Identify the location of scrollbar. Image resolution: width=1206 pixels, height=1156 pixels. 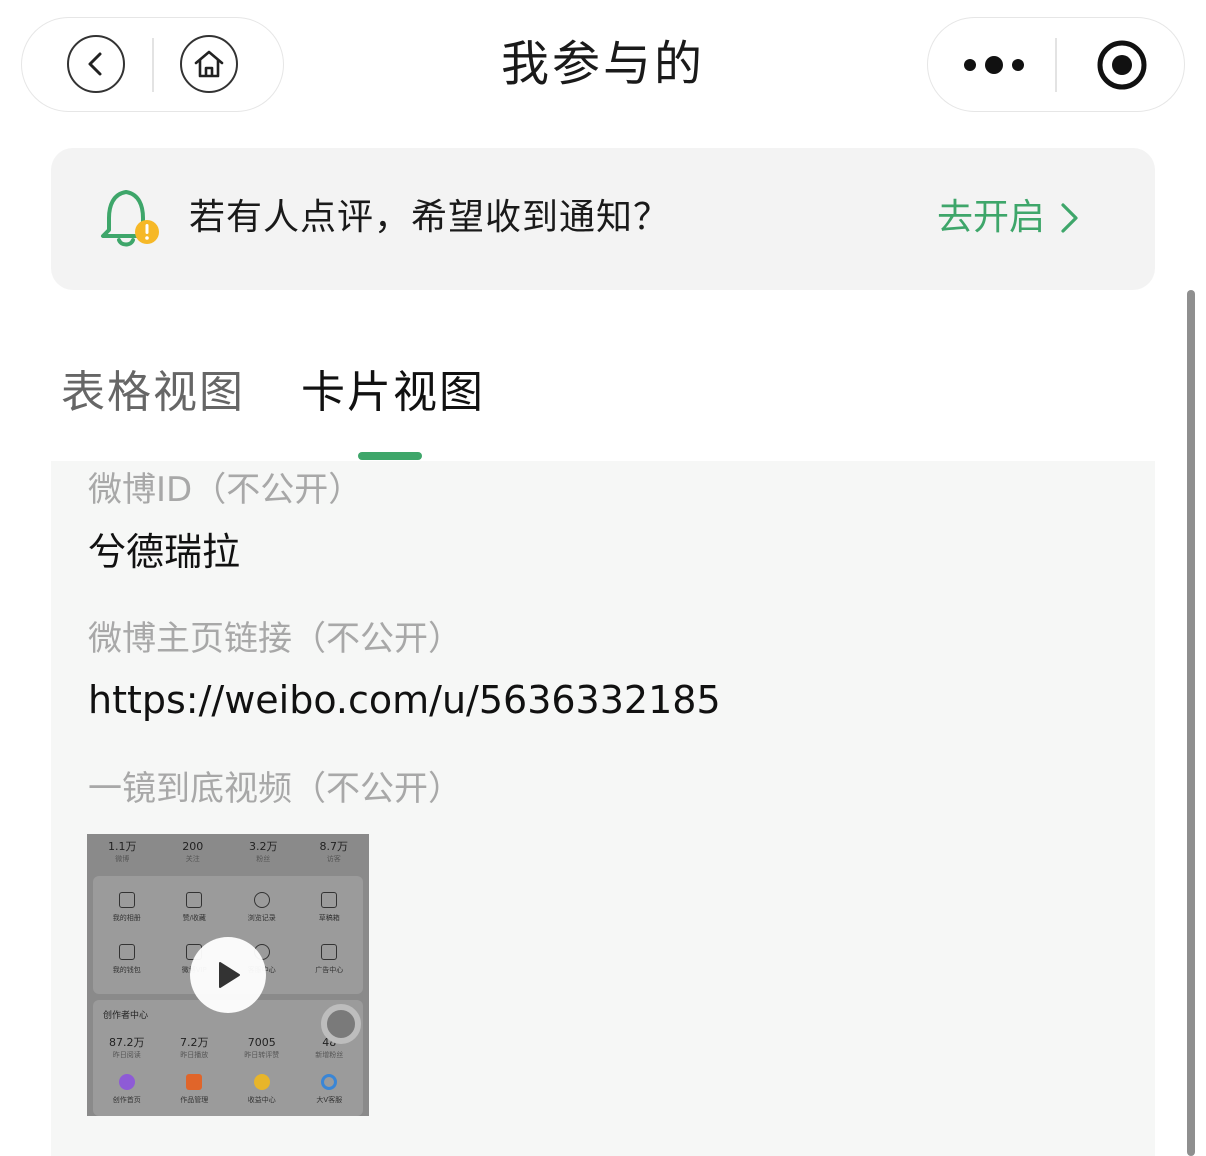
(1191, 723).